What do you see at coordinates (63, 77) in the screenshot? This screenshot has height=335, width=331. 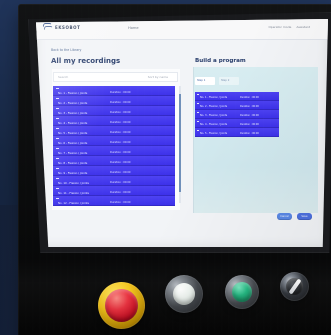 I see `search-placeholder-label: Search` at bounding box center [63, 77].